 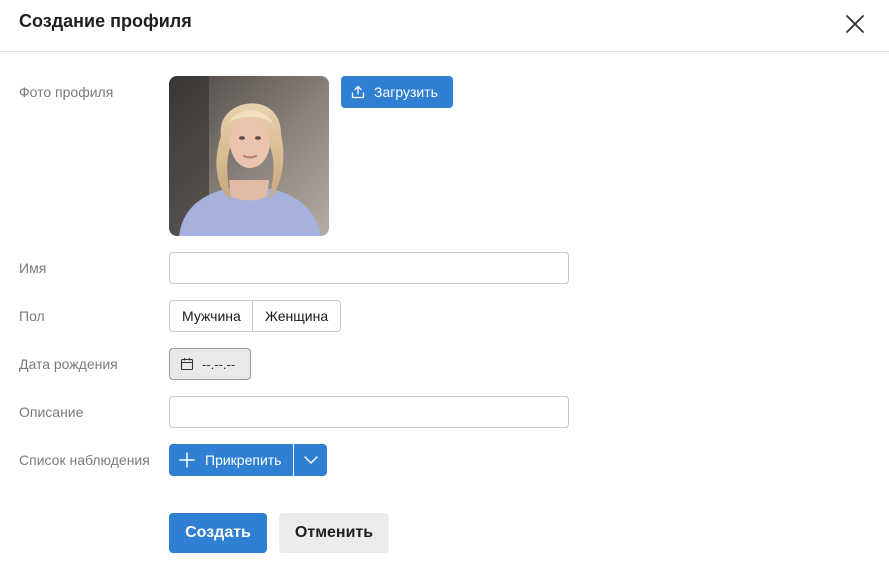 I want to click on photo-label: Фото профиля, so click(x=66, y=92).